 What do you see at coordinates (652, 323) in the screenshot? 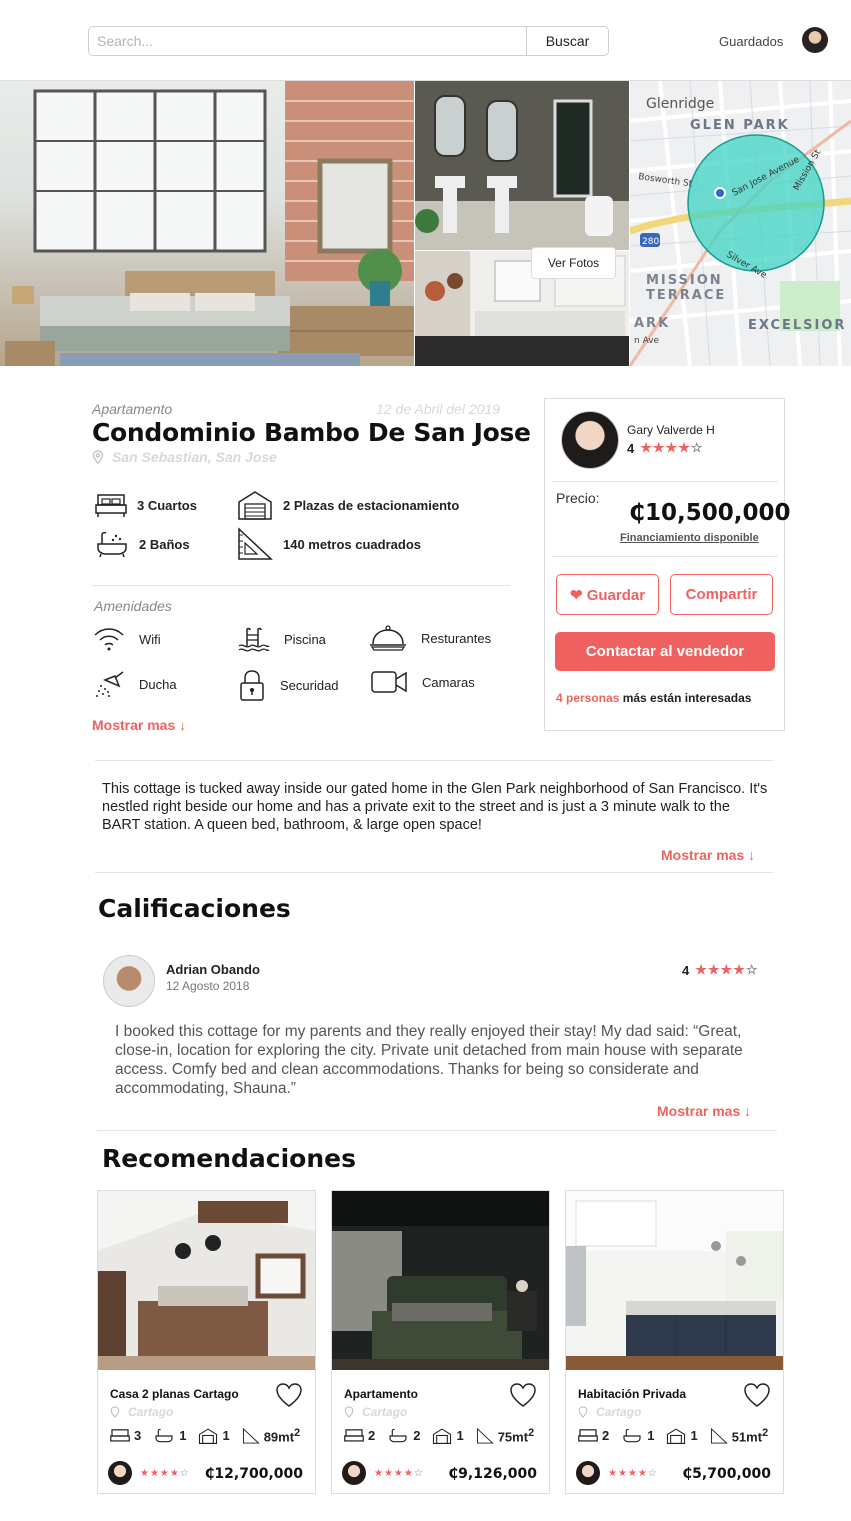
I see `svg-text: ARK` at bounding box center [652, 323].